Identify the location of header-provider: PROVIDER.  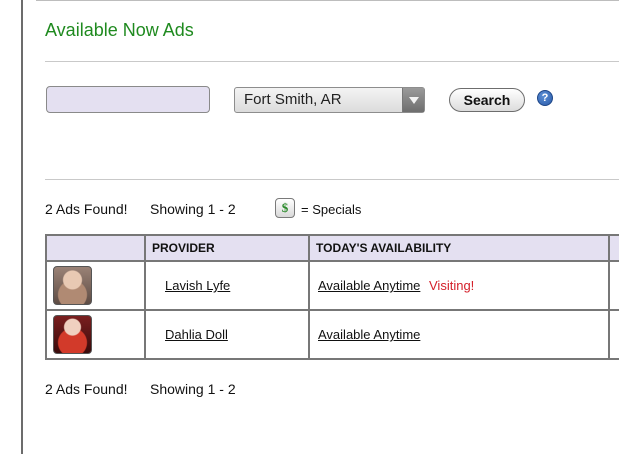
(227, 248).